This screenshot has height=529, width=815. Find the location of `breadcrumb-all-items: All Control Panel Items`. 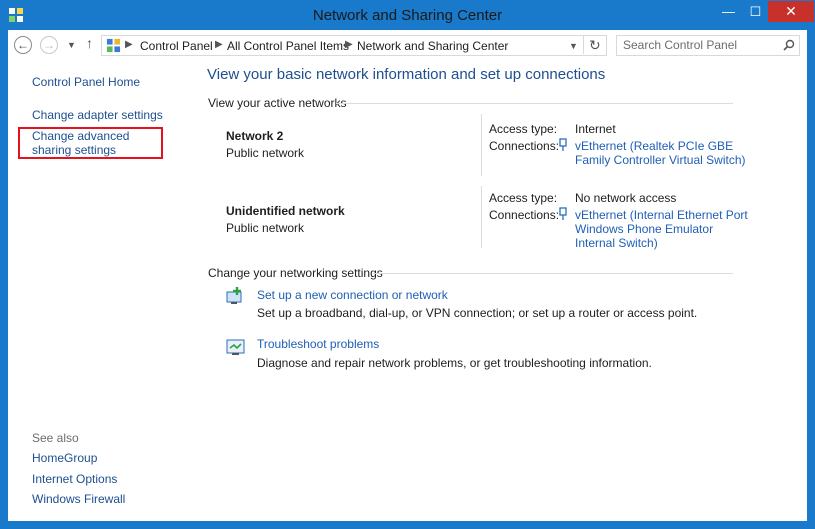

breadcrumb-all-items: All Control Panel Items is located at coordinates (288, 46).